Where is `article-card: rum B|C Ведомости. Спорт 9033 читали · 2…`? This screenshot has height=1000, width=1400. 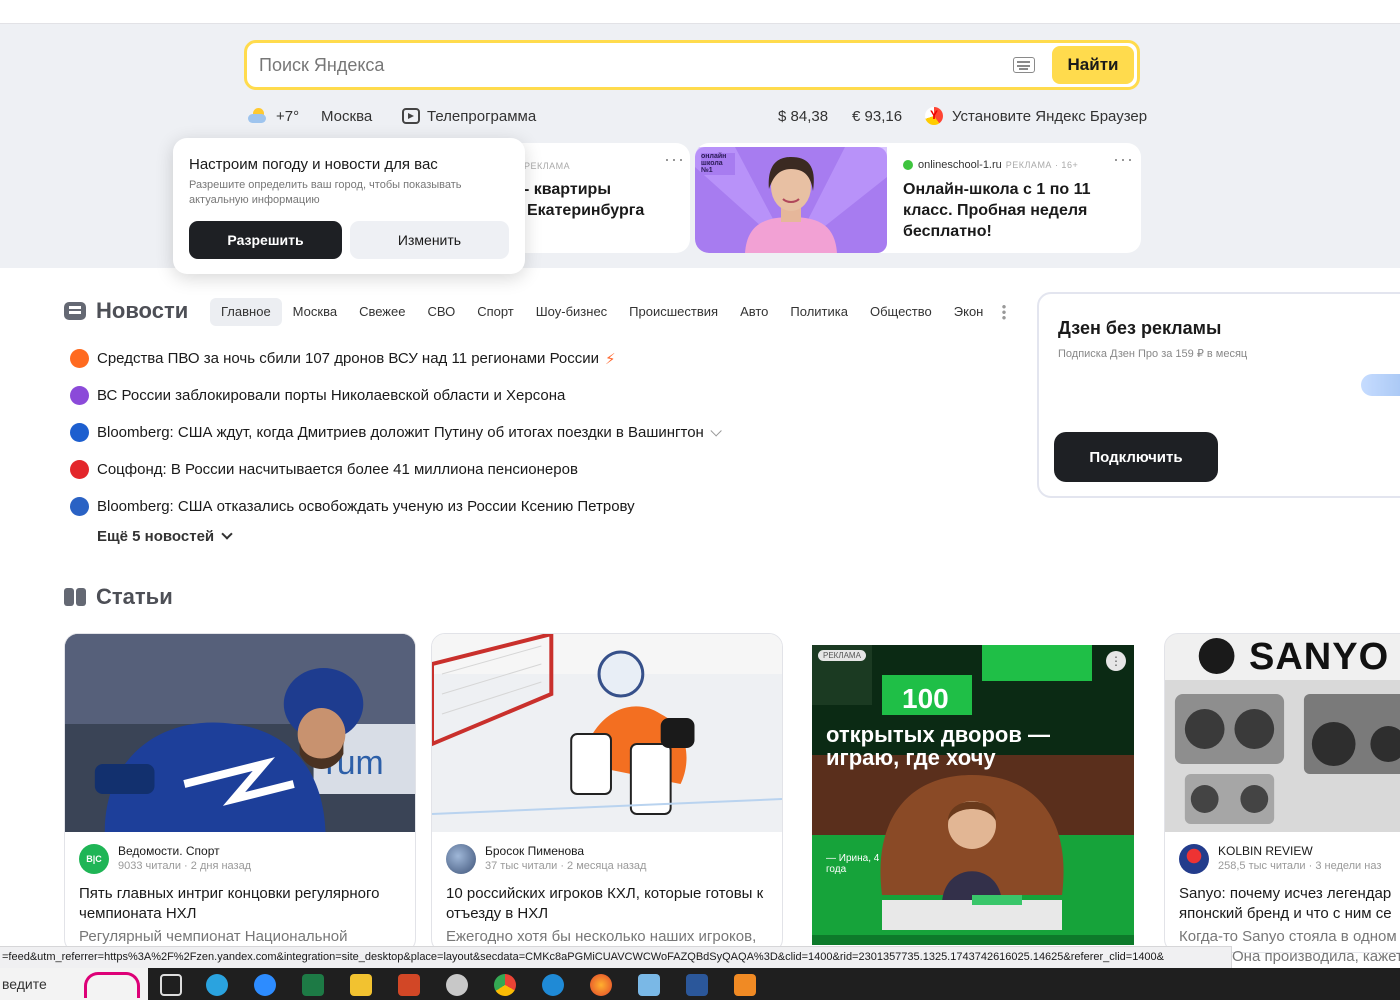 article-card: rum B|C Ведомости. Спорт 9033 читали · 2… is located at coordinates (240, 793).